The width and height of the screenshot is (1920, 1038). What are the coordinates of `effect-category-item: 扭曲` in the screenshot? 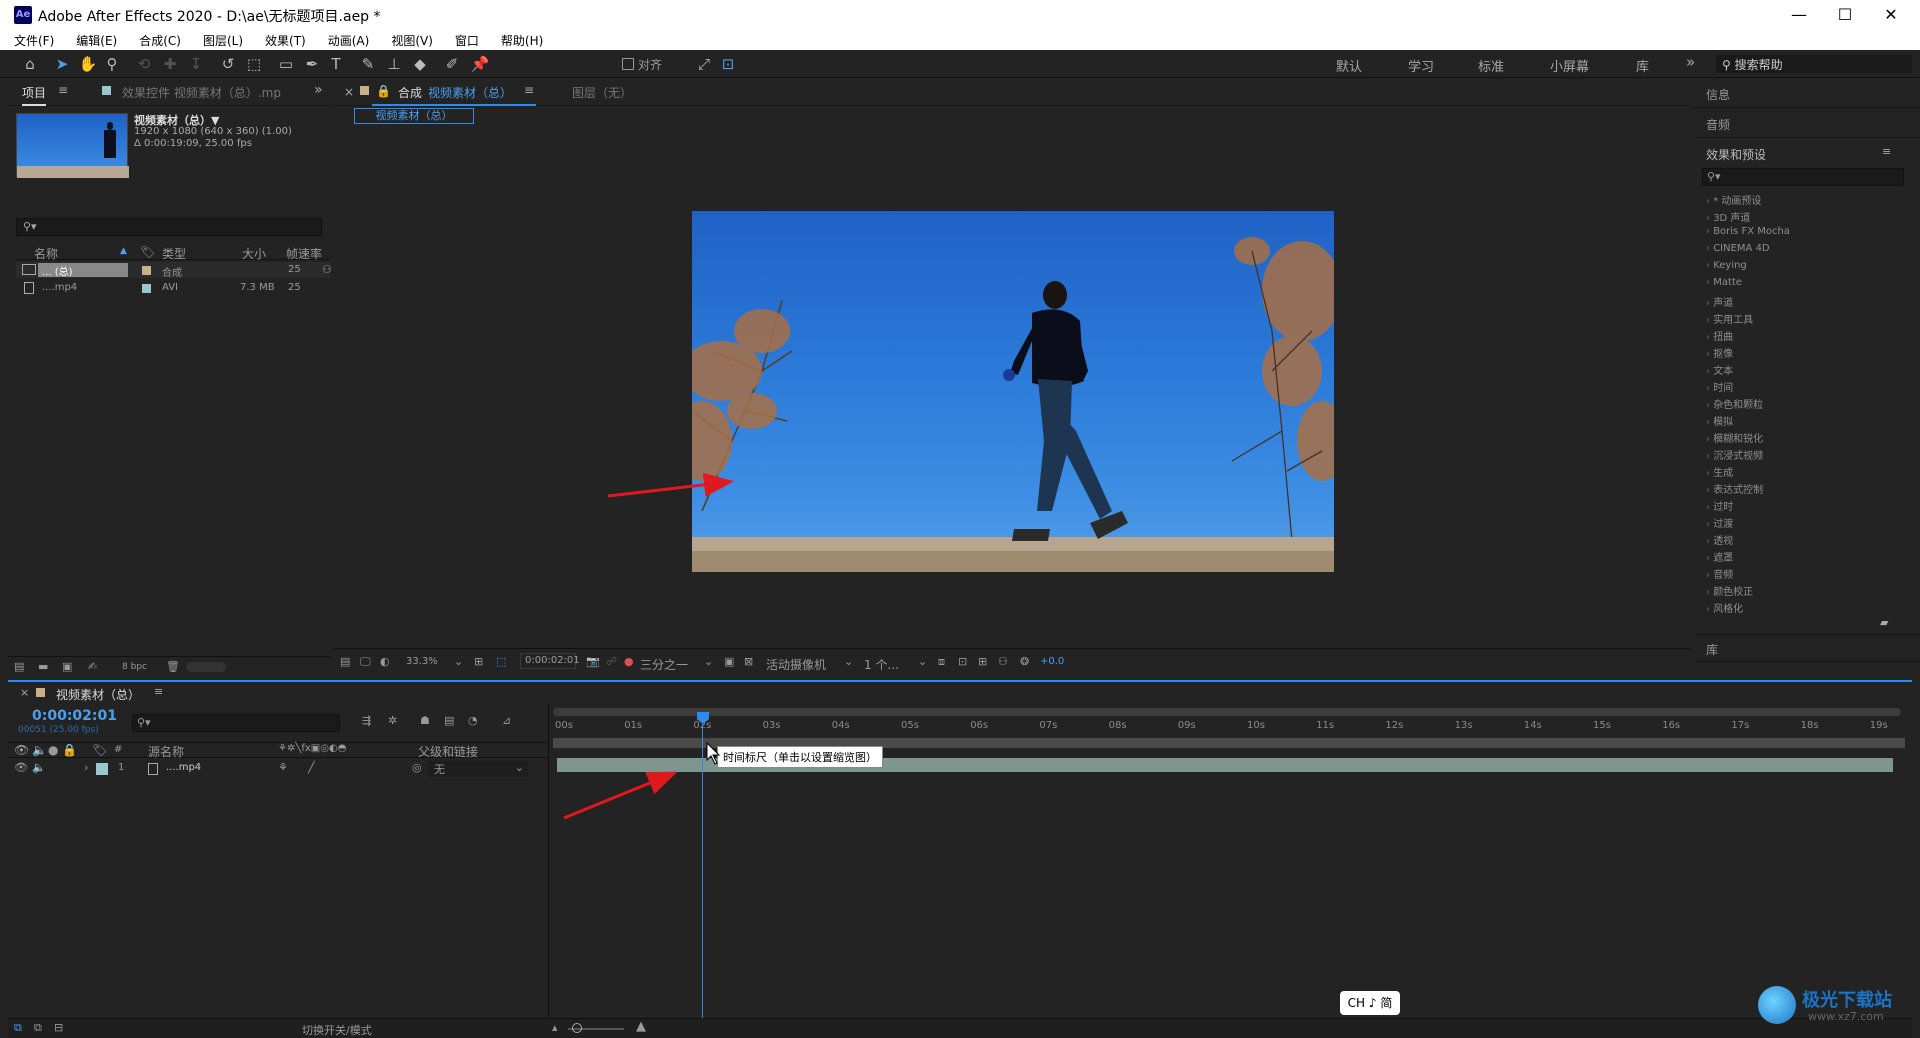 It's located at (1719, 336).